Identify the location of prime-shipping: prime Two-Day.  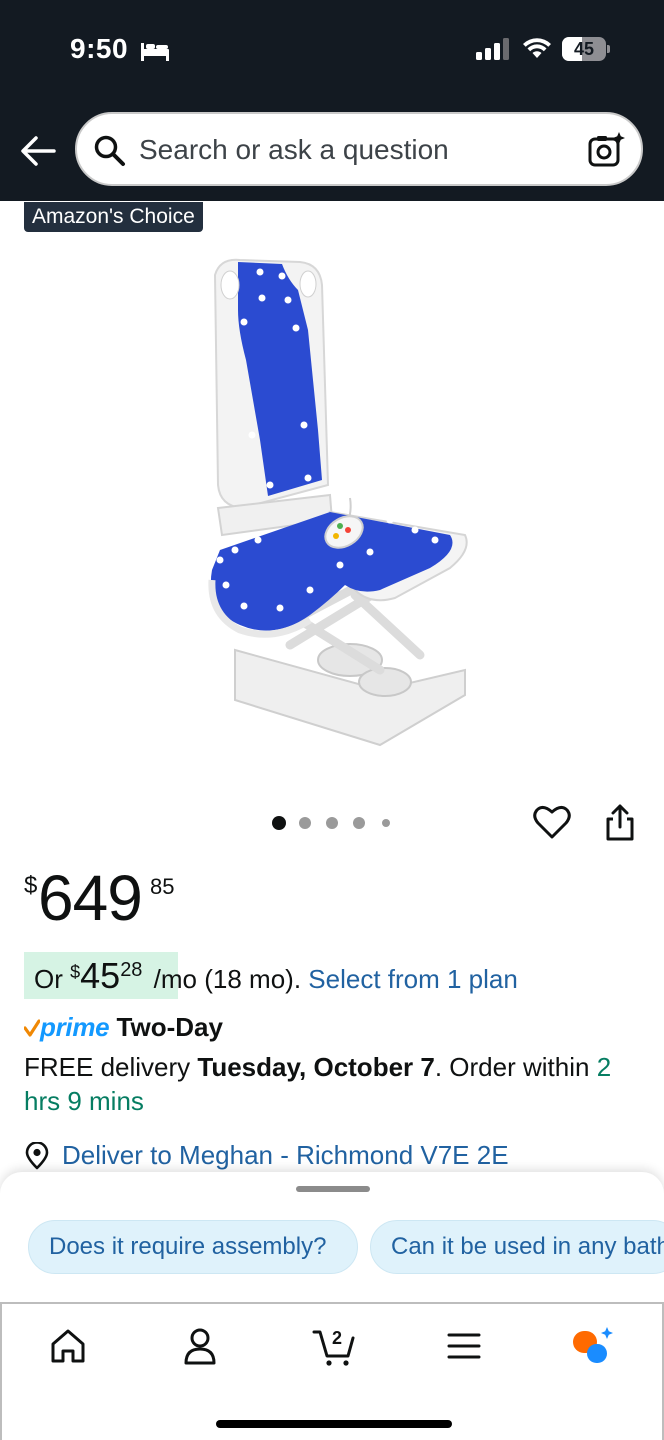
(123, 1028).